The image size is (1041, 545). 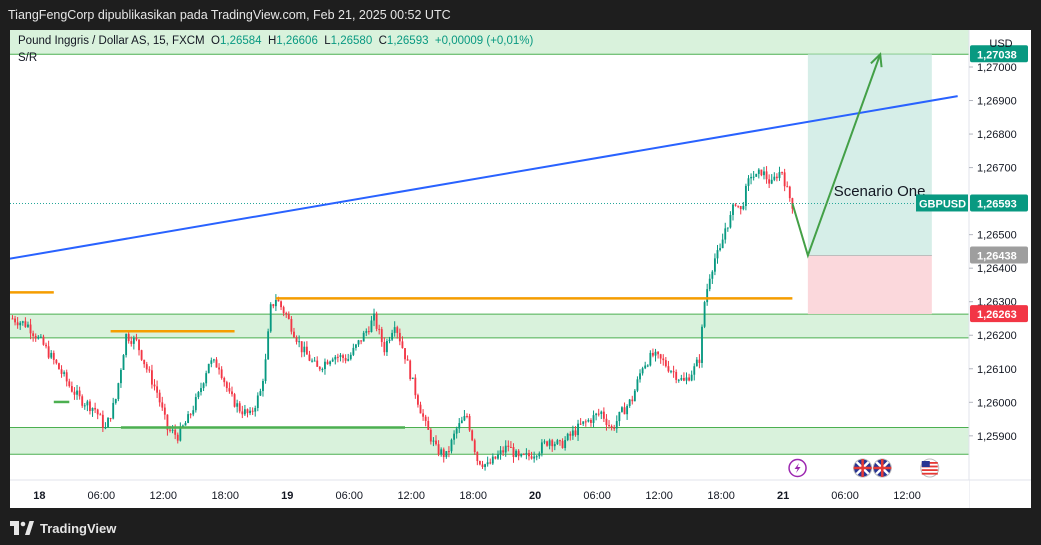 I want to click on flag-stripe, so click(x=929, y=473).